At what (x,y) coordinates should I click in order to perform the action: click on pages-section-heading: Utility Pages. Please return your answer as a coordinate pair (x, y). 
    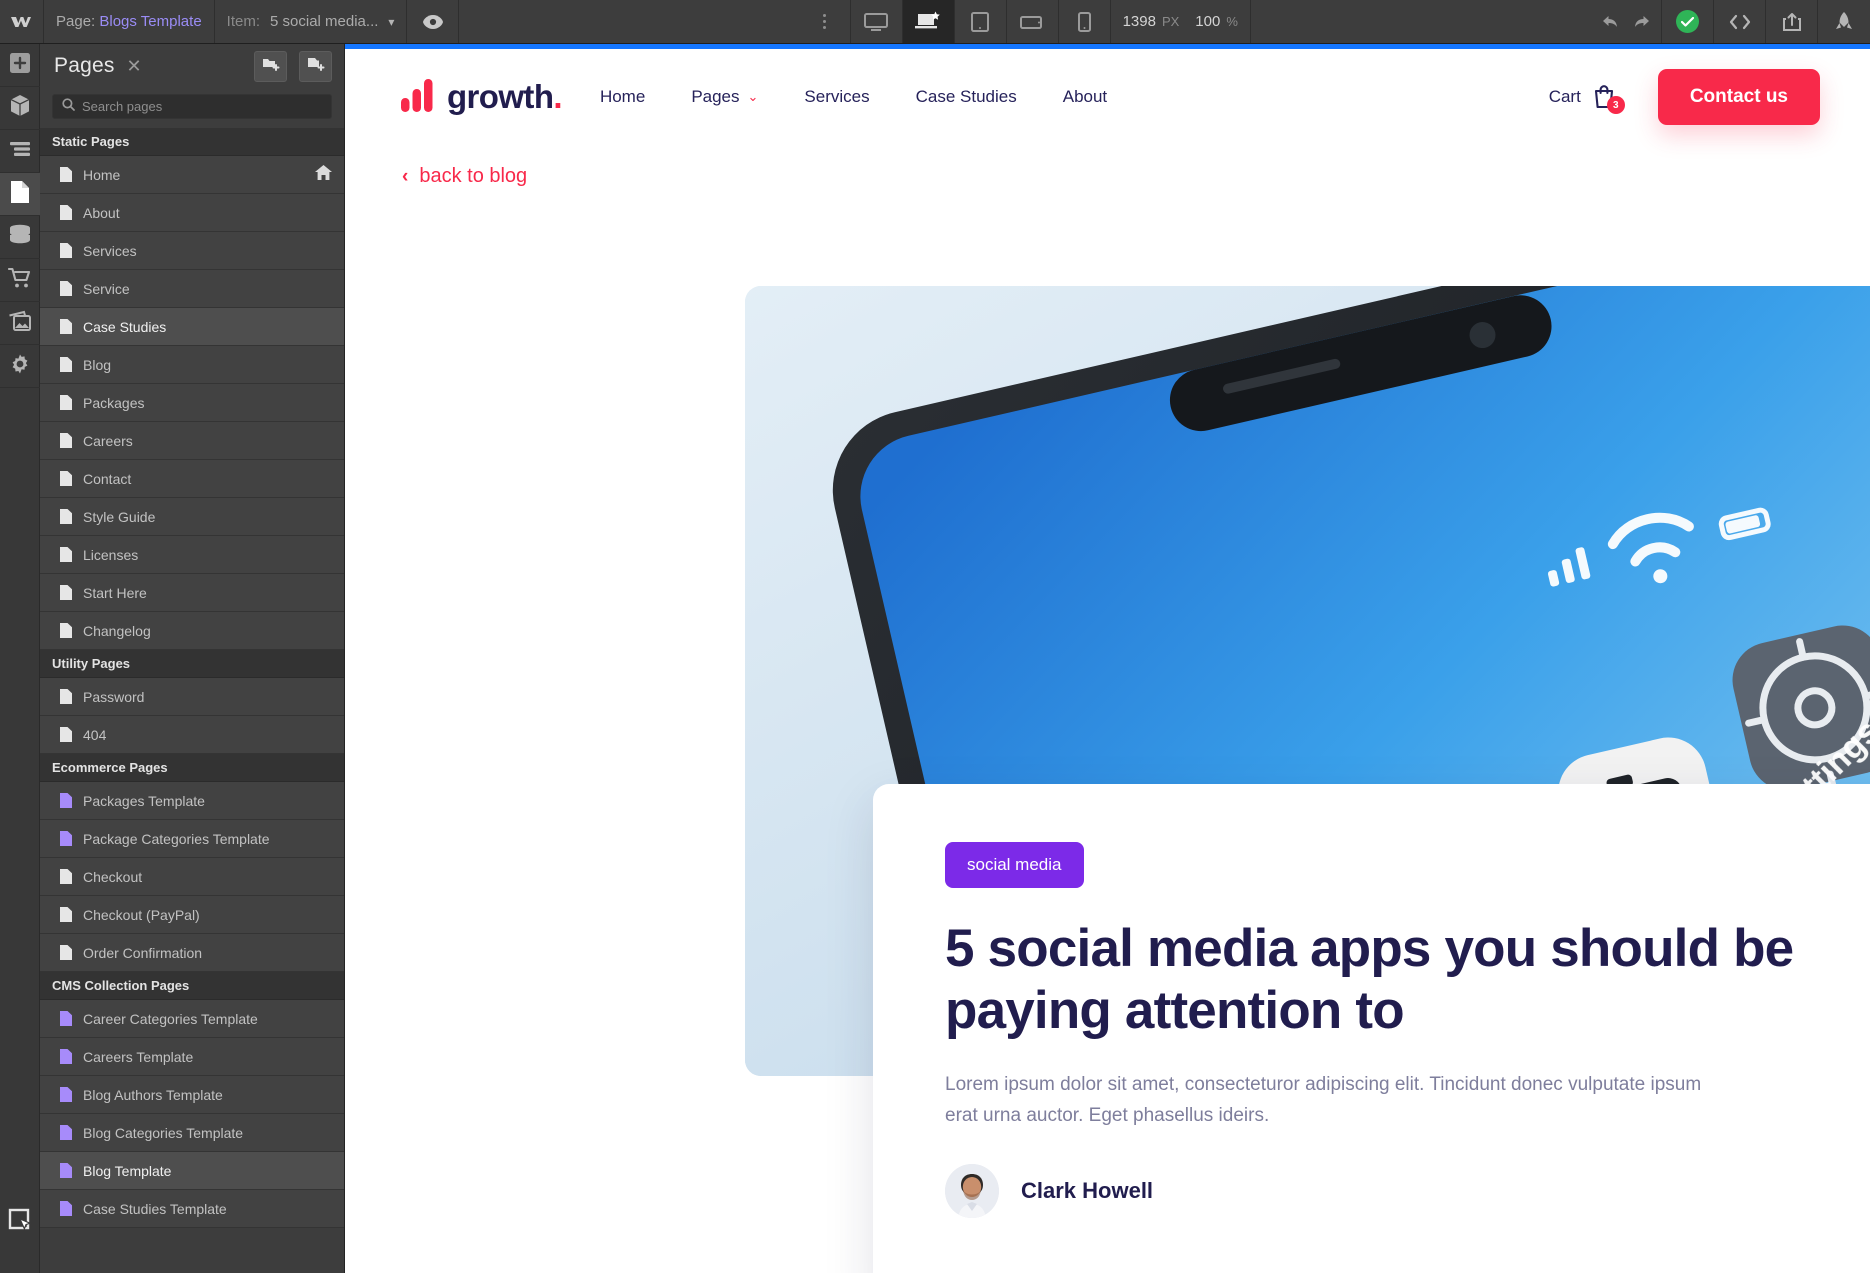
    Looking at the image, I should click on (192, 664).